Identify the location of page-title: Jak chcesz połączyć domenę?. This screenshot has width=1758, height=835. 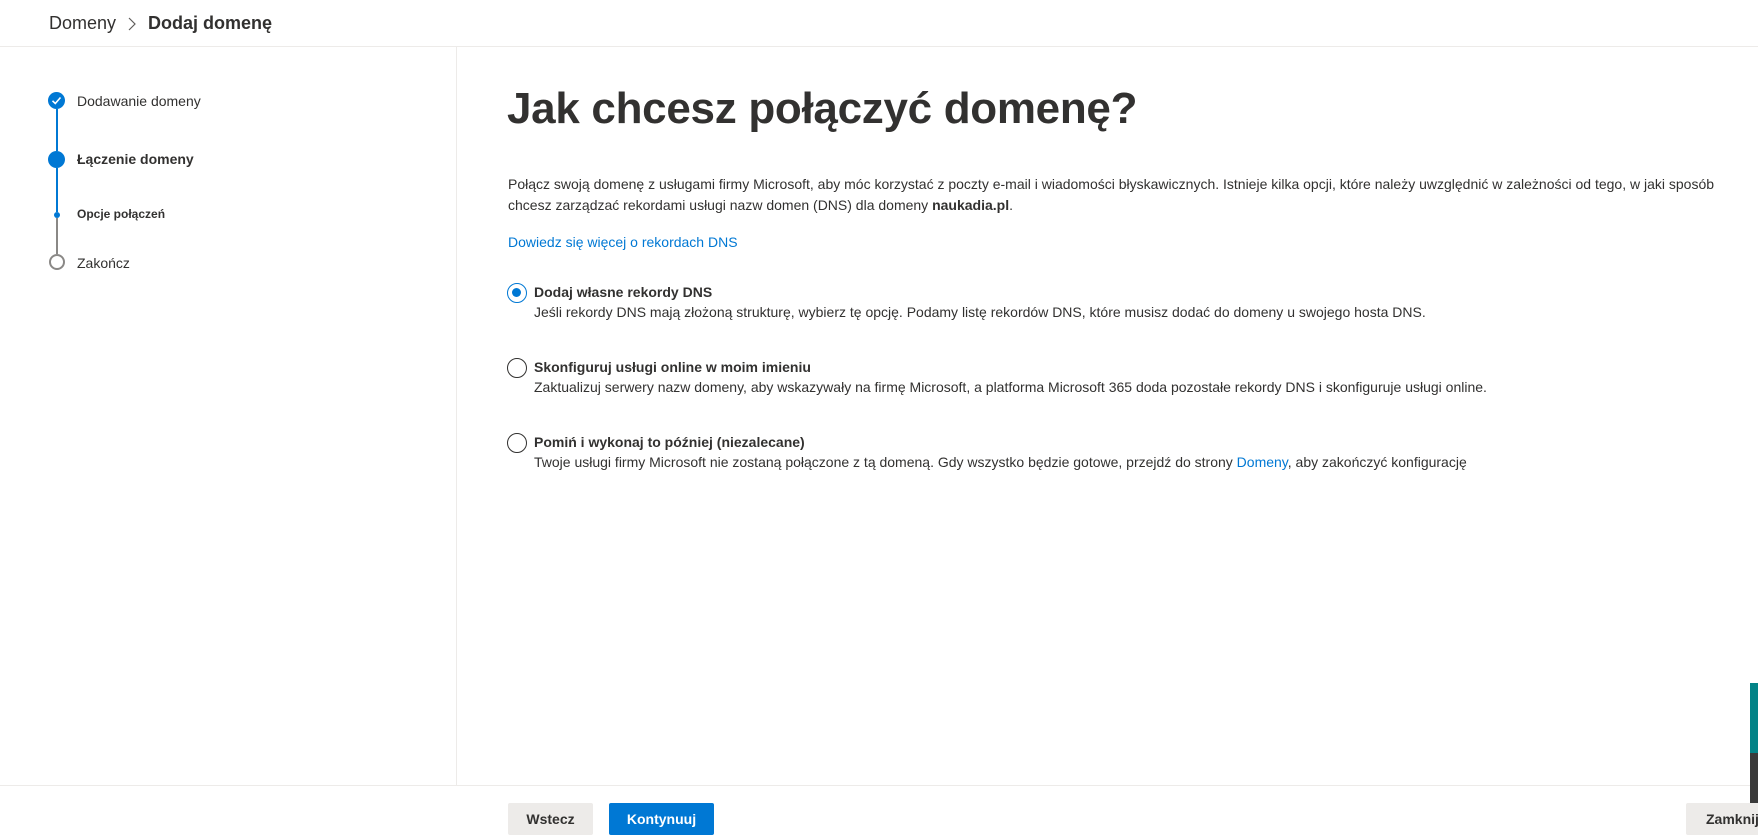
(822, 108).